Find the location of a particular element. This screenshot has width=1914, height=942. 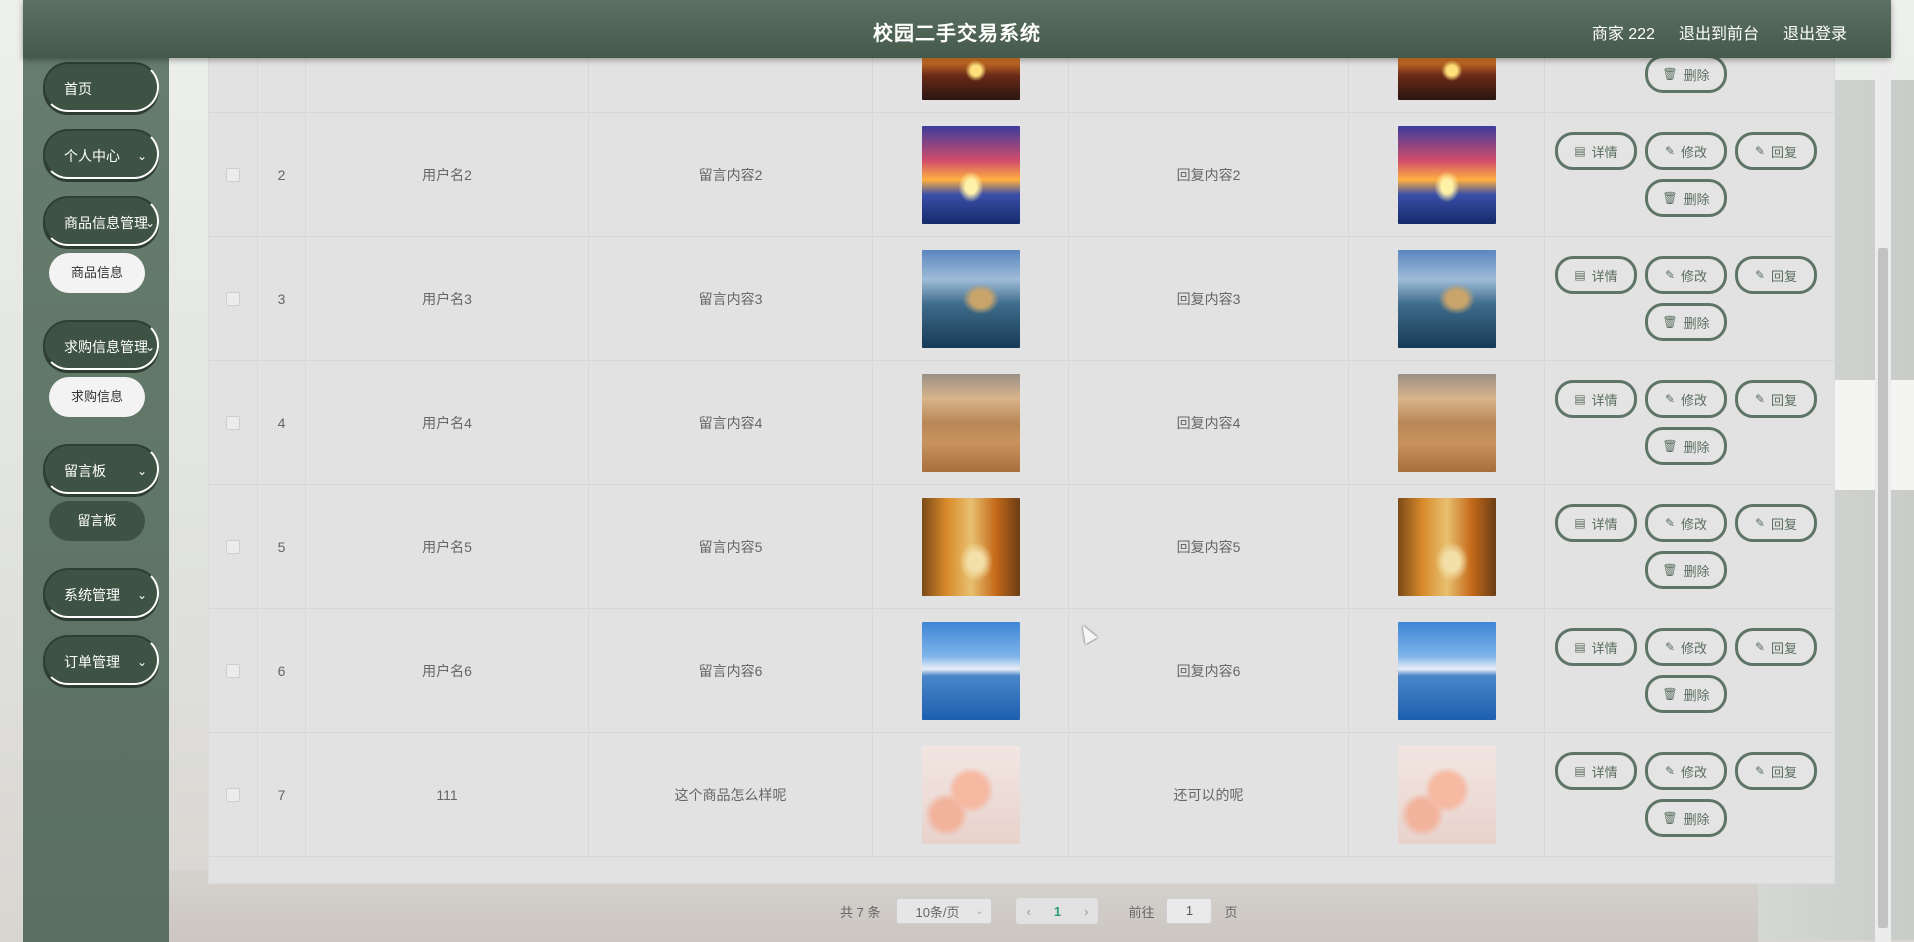

sidebar-item-system-management: 系统管理 ⌄ is located at coordinates (101, 593).